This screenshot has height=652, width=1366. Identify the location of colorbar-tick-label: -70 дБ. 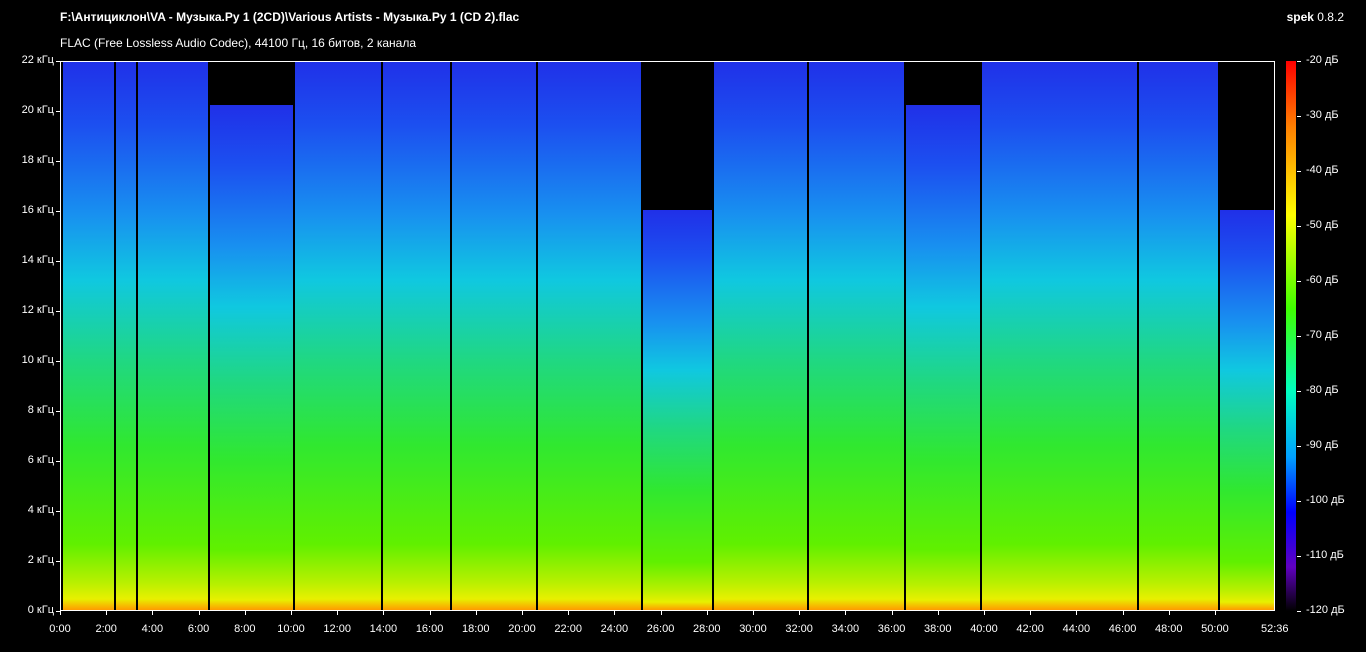
(1322, 335).